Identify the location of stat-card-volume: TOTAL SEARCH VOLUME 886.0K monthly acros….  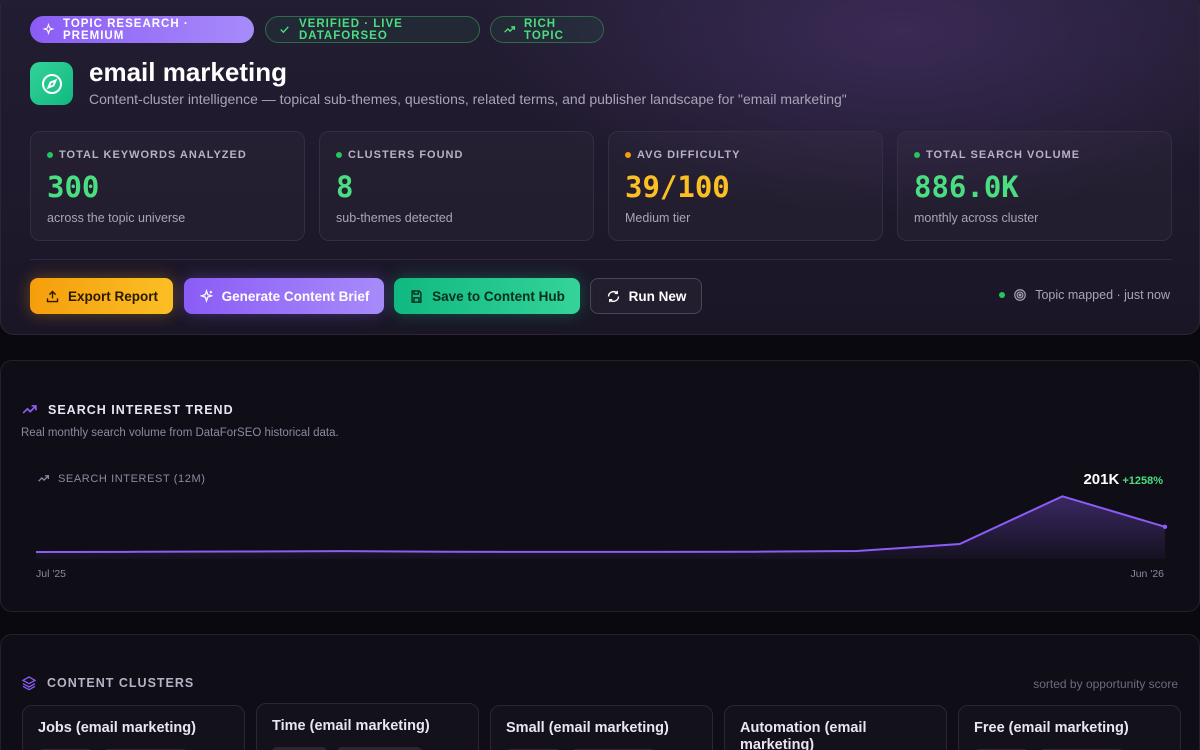
(1034, 186).